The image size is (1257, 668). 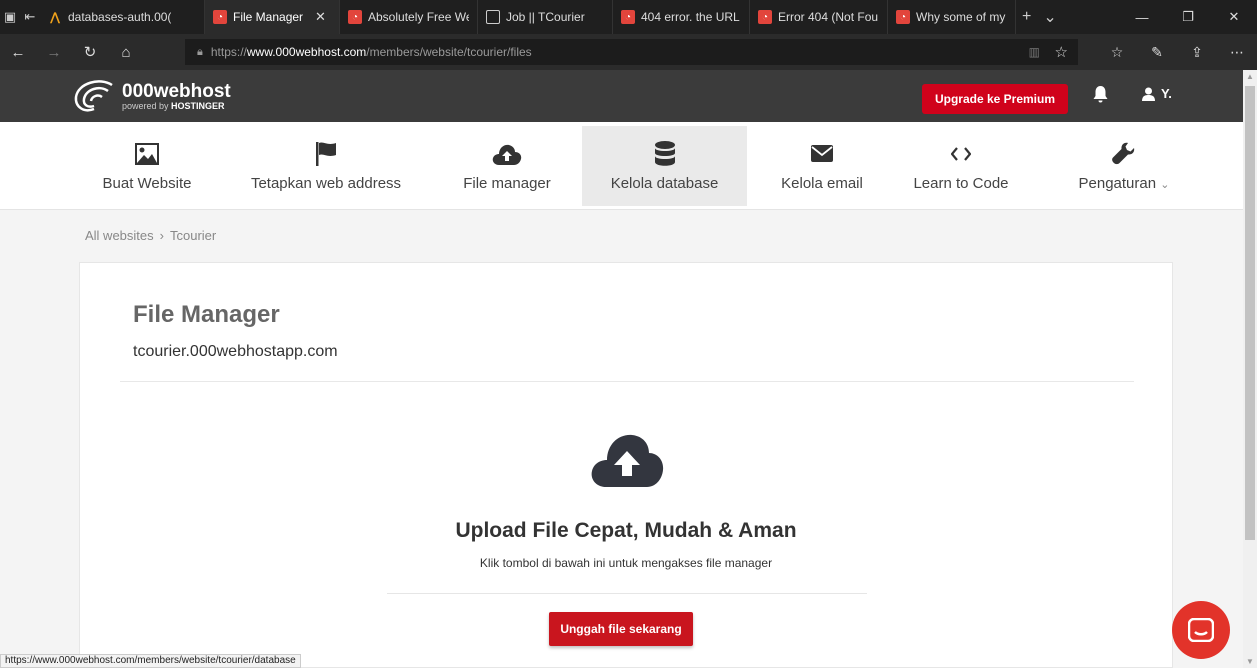 I want to click on minimize-icon: —, so click(x=1142, y=17).